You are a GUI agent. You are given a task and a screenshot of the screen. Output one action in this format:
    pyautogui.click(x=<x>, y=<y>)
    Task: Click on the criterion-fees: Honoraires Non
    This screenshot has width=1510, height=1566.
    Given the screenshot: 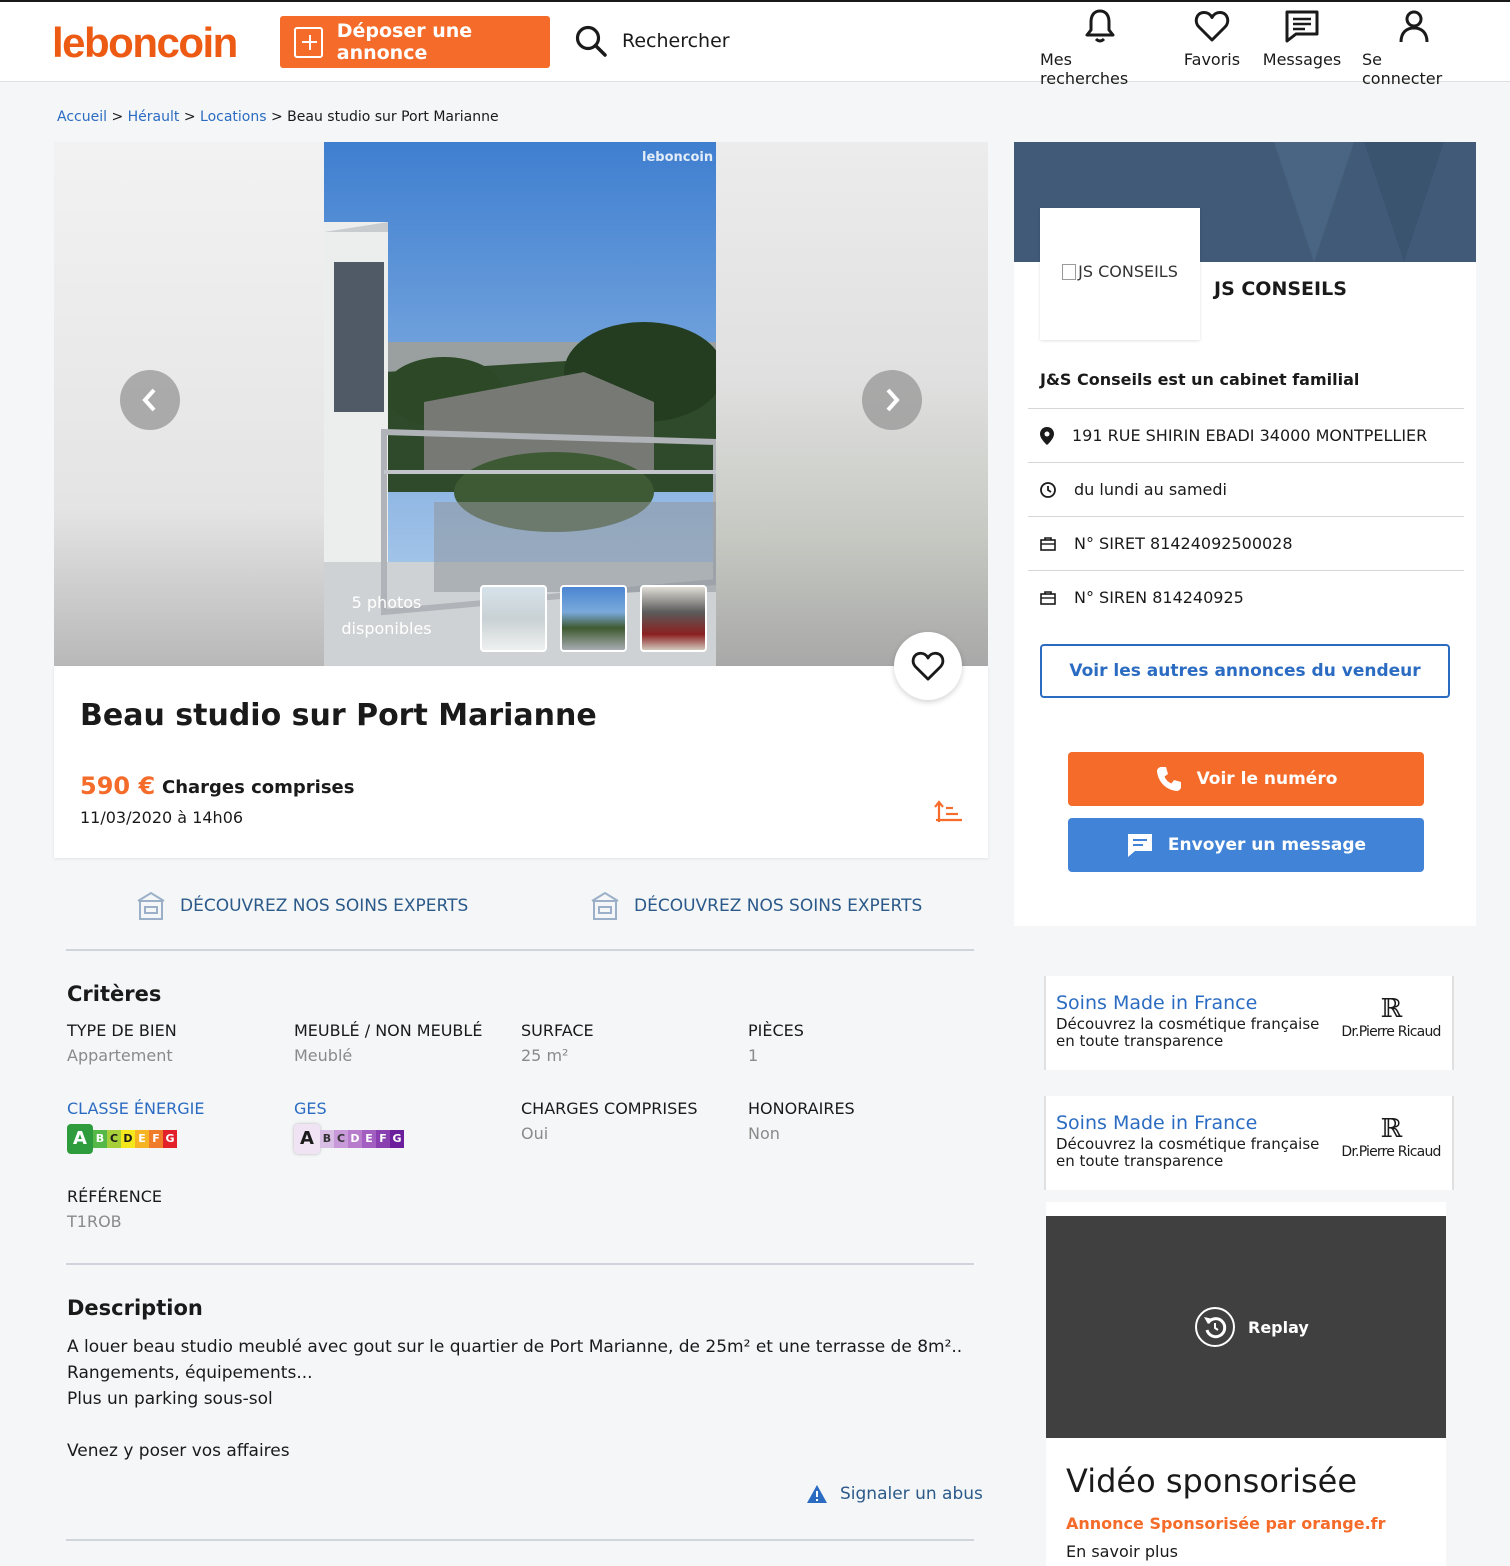 What is the action you would take?
    pyautogui.click(x=801, y=1121)
    